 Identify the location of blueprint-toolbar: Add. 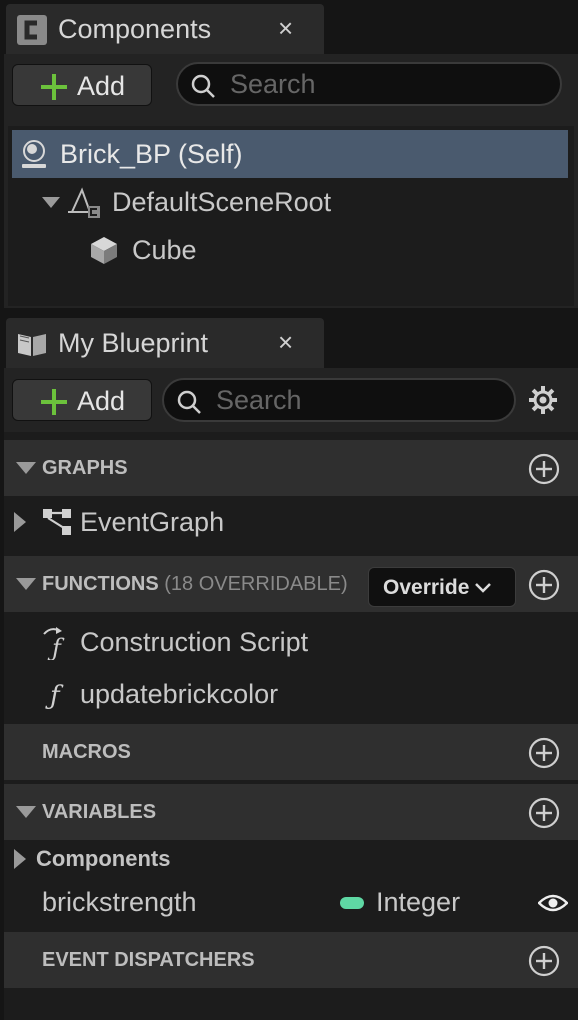
(291, 400).